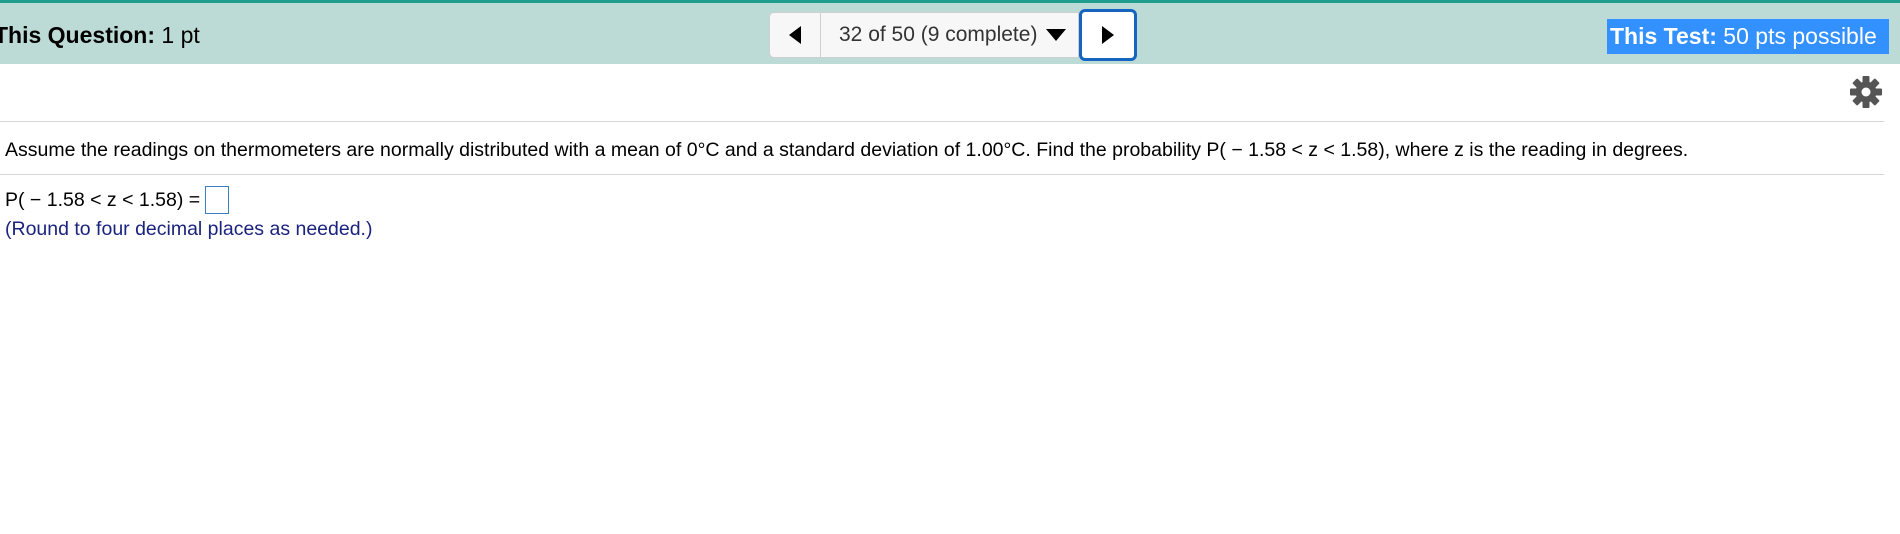 The image size is (1900, 534). Describe the element at coordinates (77, 35) in the screenshot. I see `question-points-label: This Question:` at that location.